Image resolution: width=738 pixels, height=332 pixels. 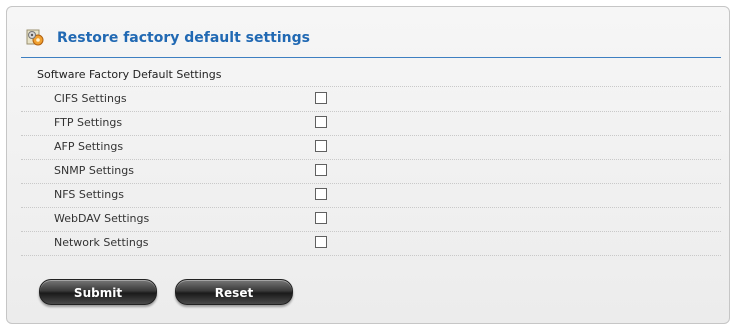 I want to click on afp-settings-checkbox, so click(x=321, y=146).